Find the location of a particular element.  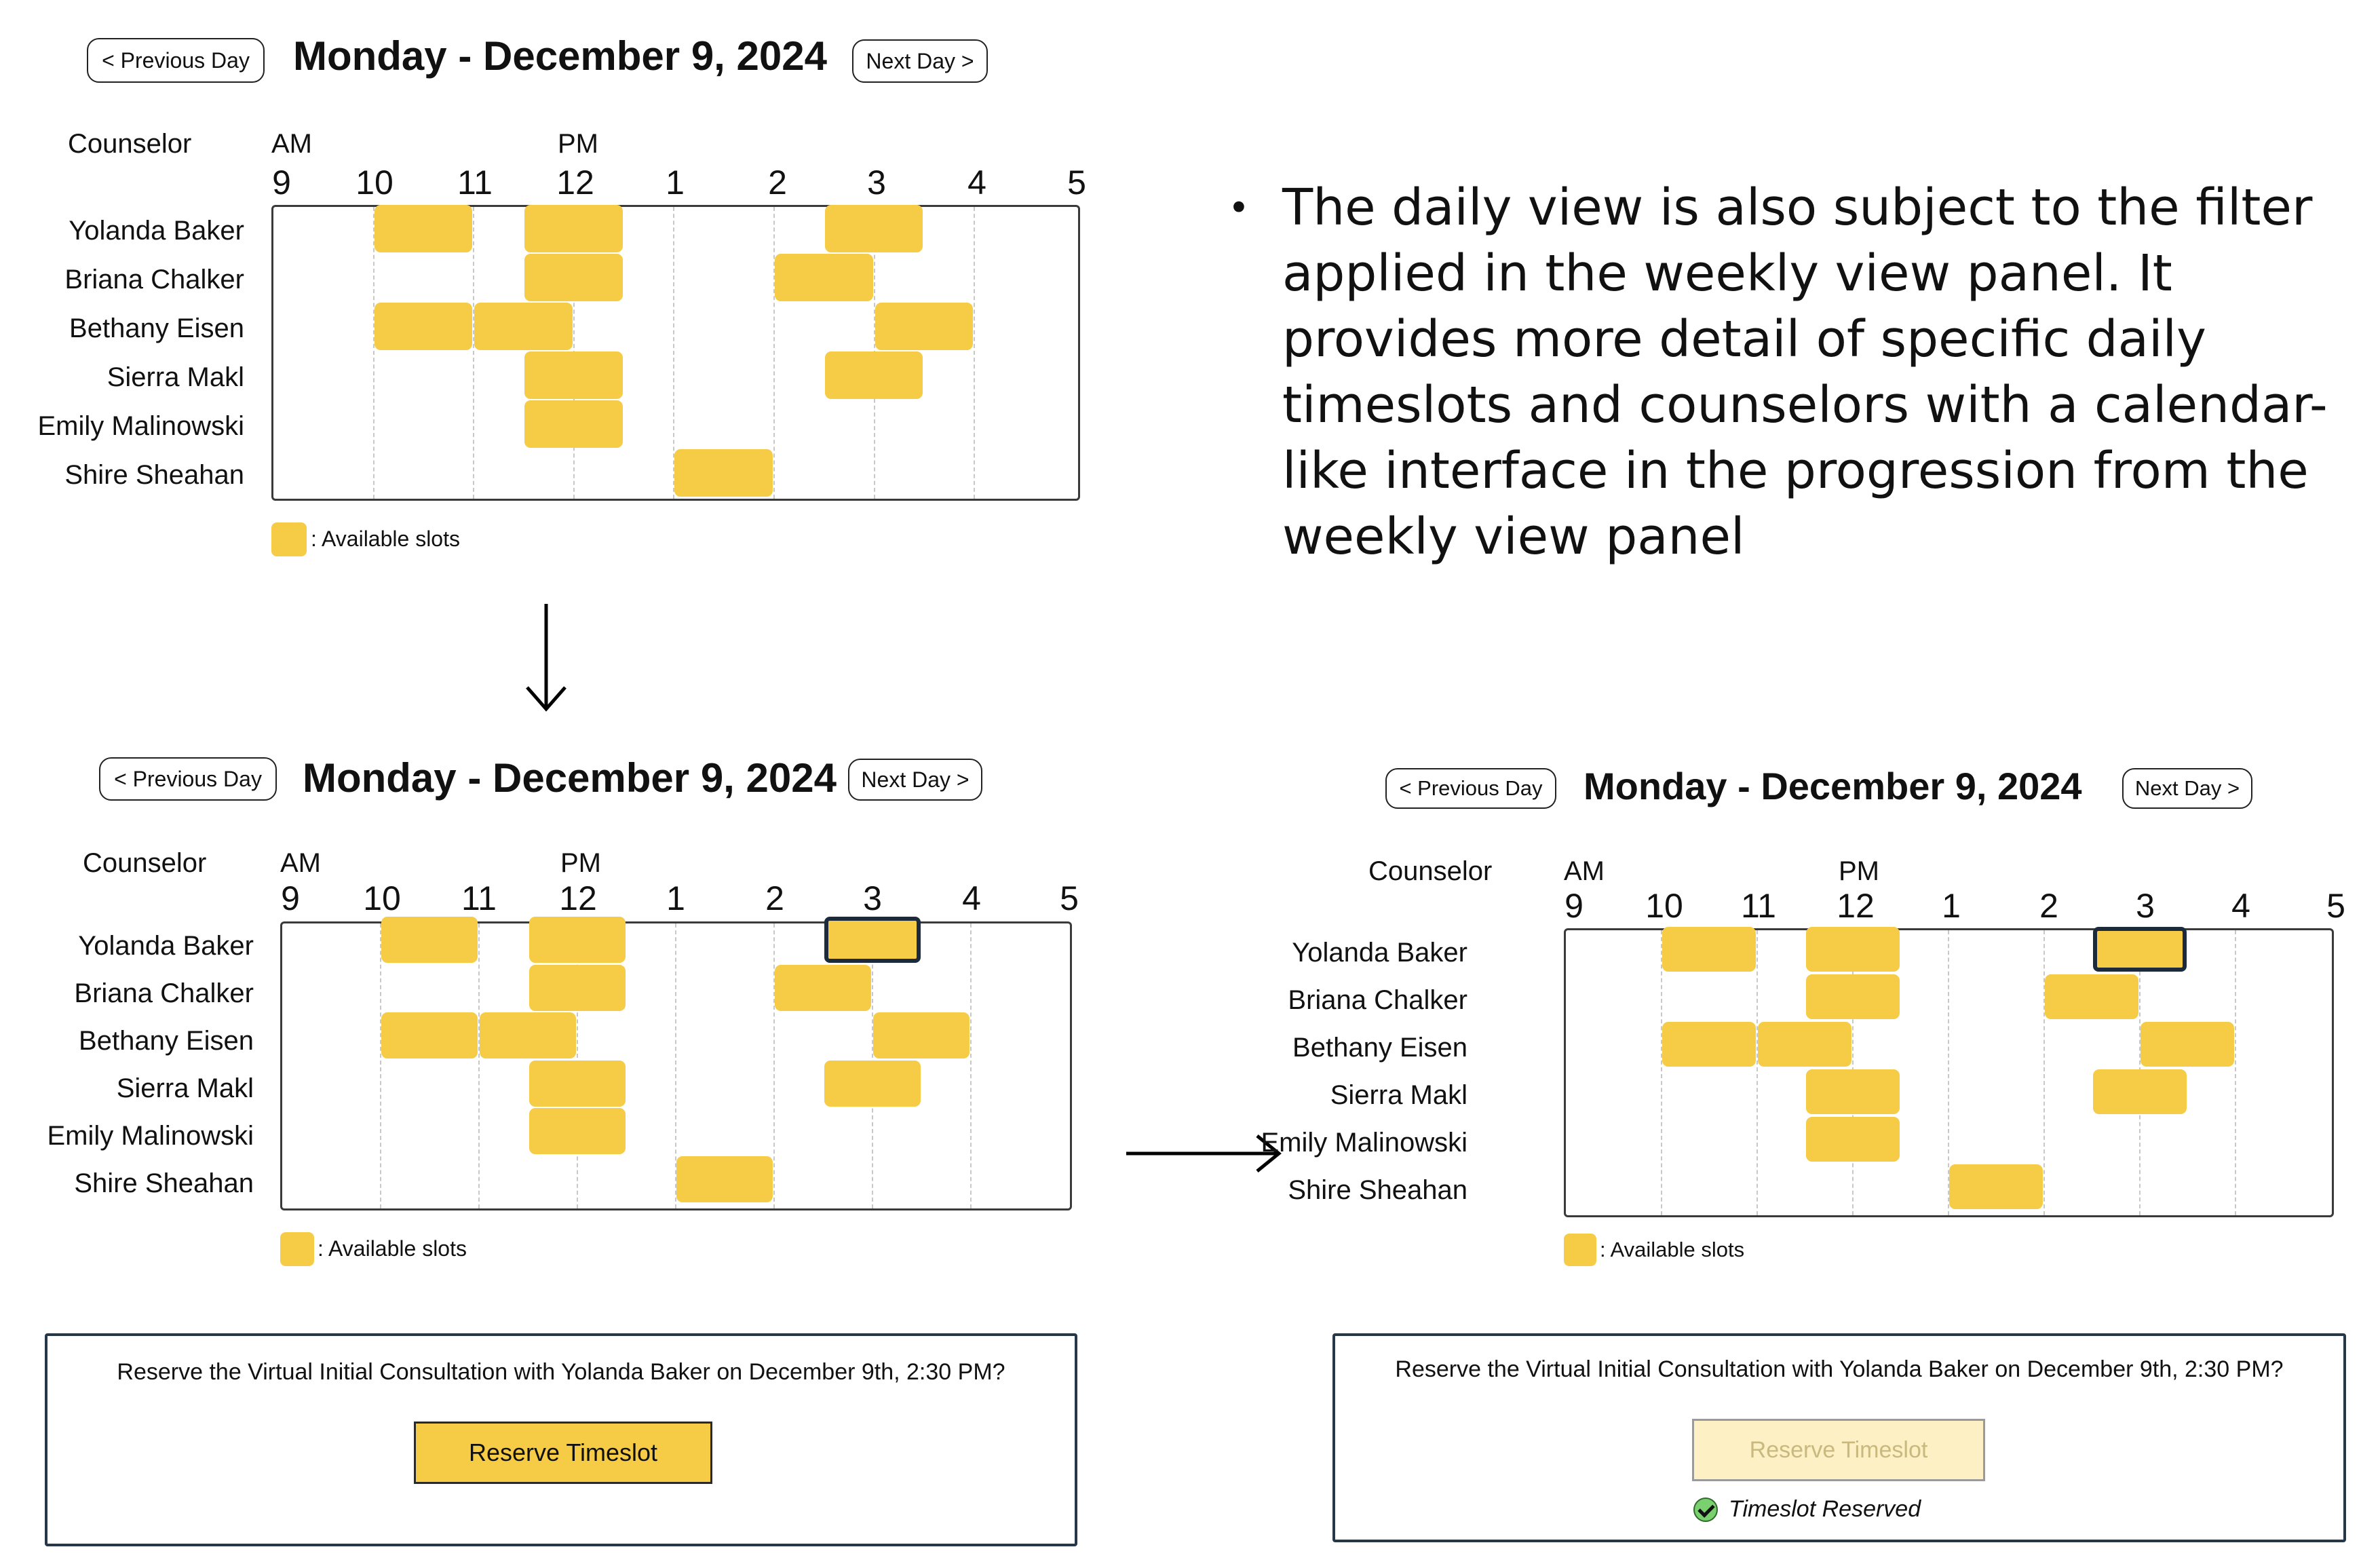

counselor-header: Counselor is located at coordinates (1431, 871).